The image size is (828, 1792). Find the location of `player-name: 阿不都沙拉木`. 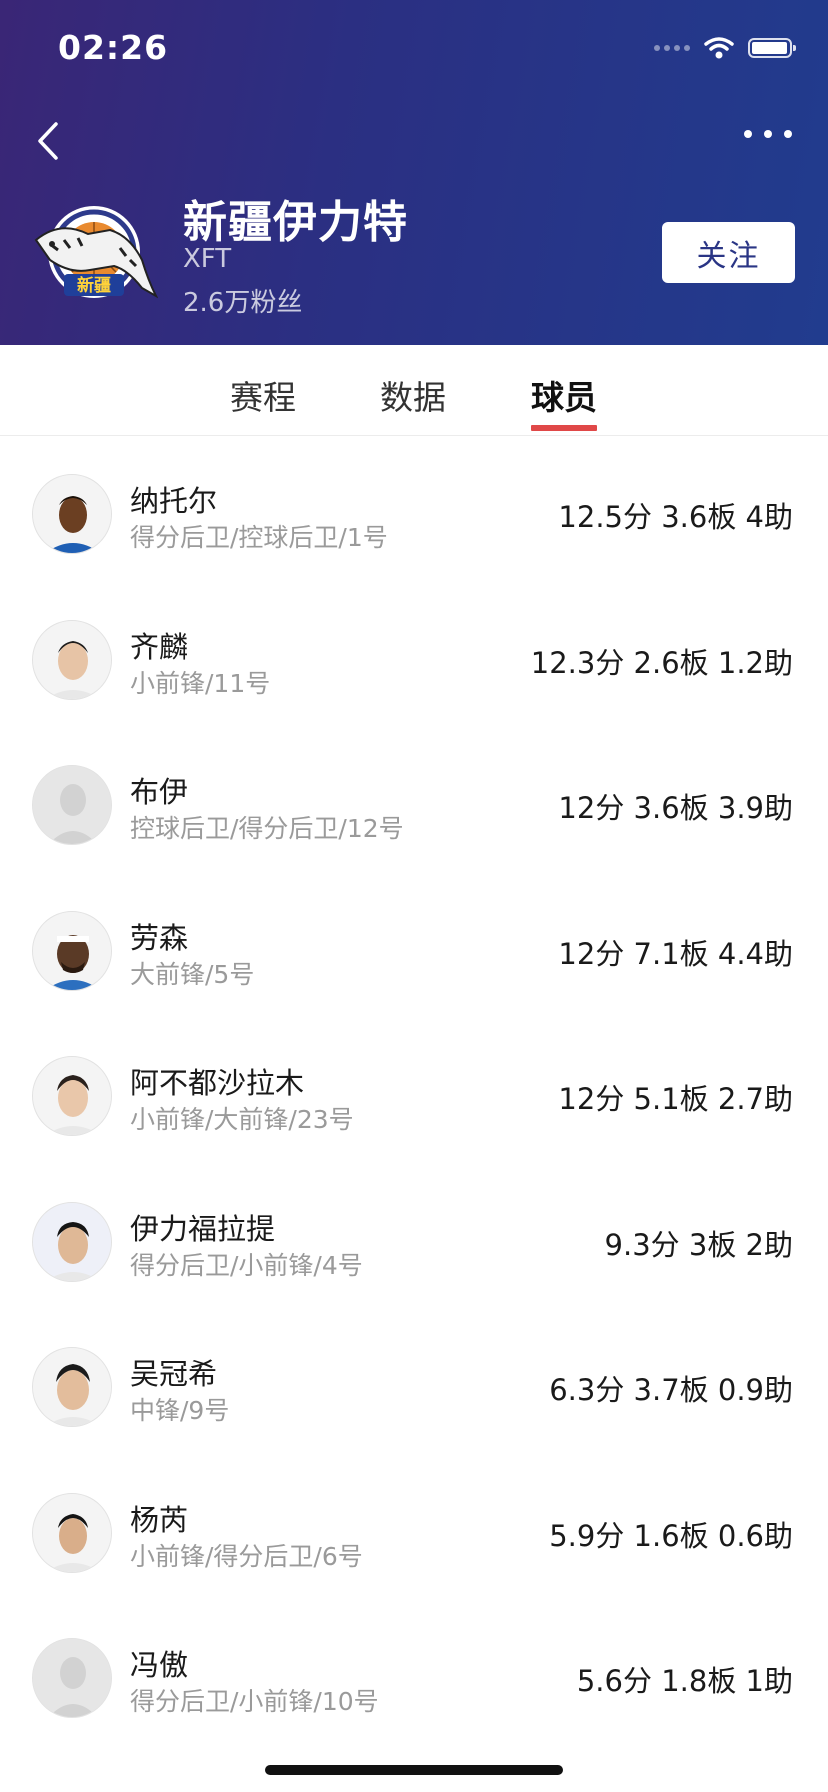

player-name: 阿不都沙拉木 is located at coordinates (217, 1083).